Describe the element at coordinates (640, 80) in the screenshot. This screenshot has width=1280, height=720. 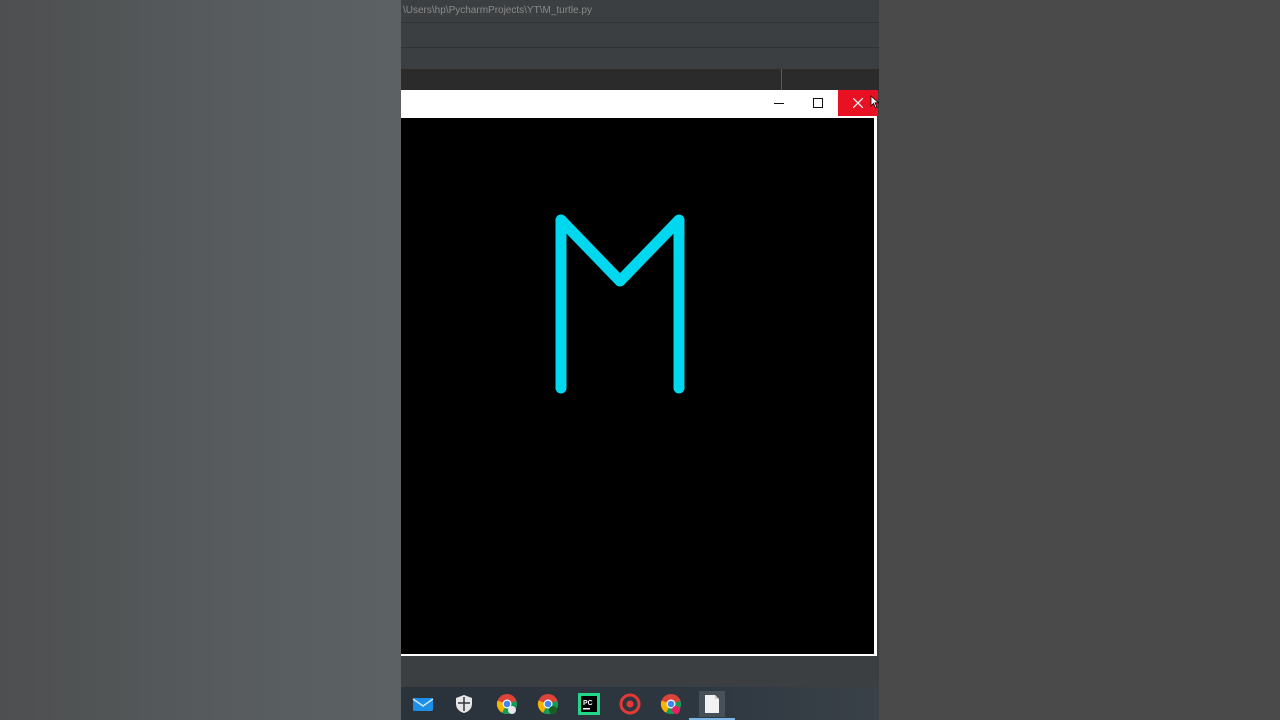
I see `ide-tab-strip` at that location.